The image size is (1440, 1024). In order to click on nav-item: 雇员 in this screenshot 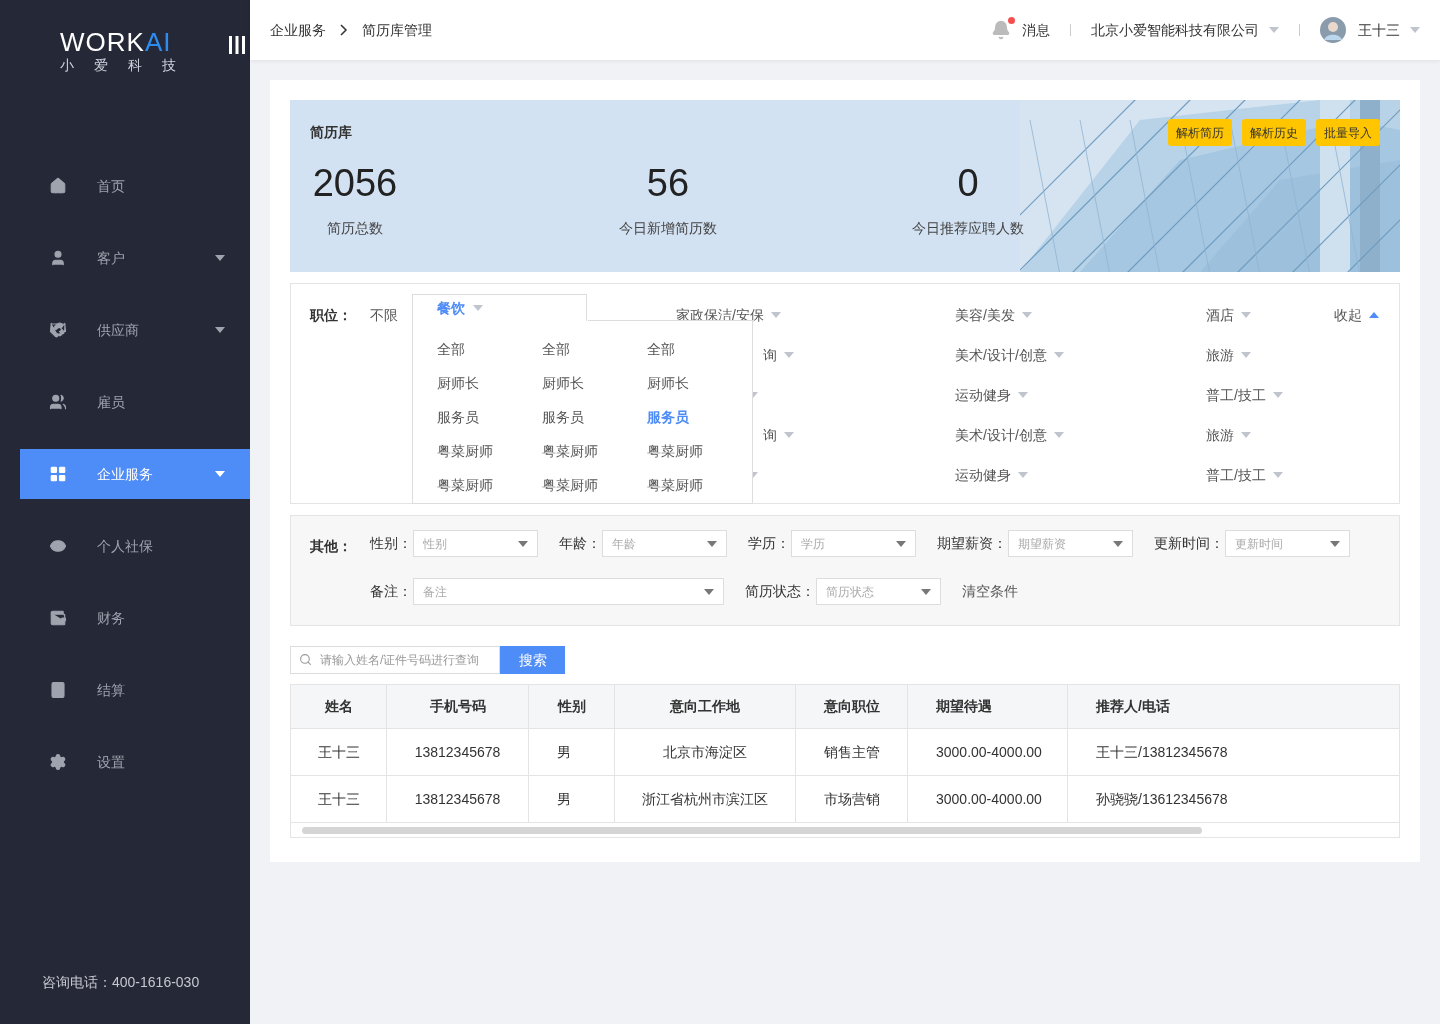, I will do `click(135, 402)`.